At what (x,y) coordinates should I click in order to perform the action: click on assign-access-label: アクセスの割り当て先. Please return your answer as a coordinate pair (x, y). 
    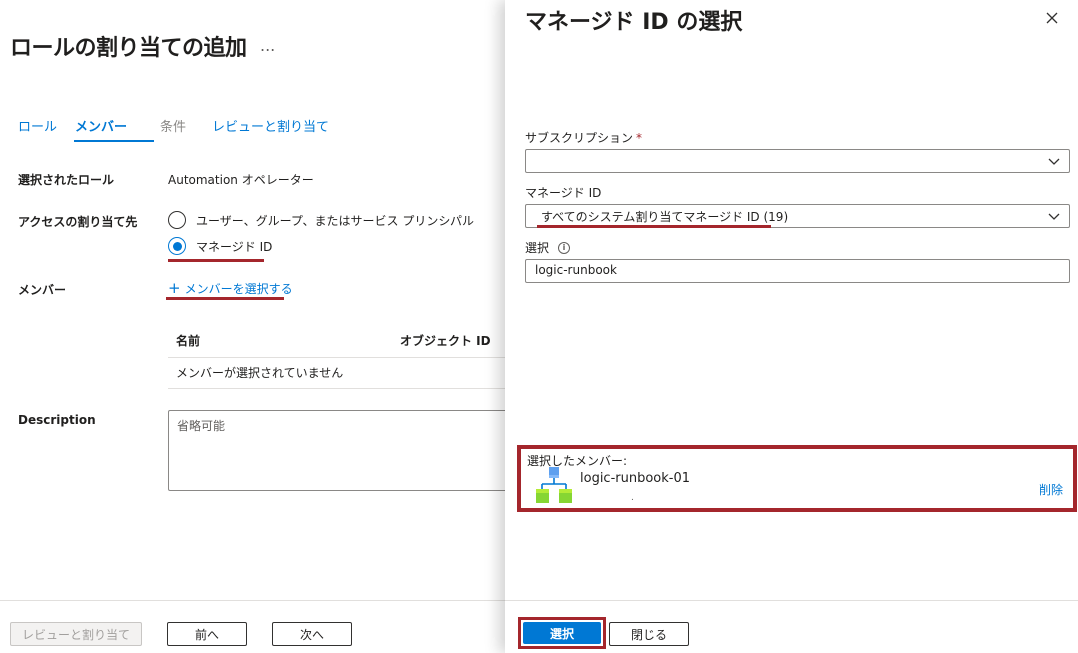
    Looking at the image, I should click on (78, 222).